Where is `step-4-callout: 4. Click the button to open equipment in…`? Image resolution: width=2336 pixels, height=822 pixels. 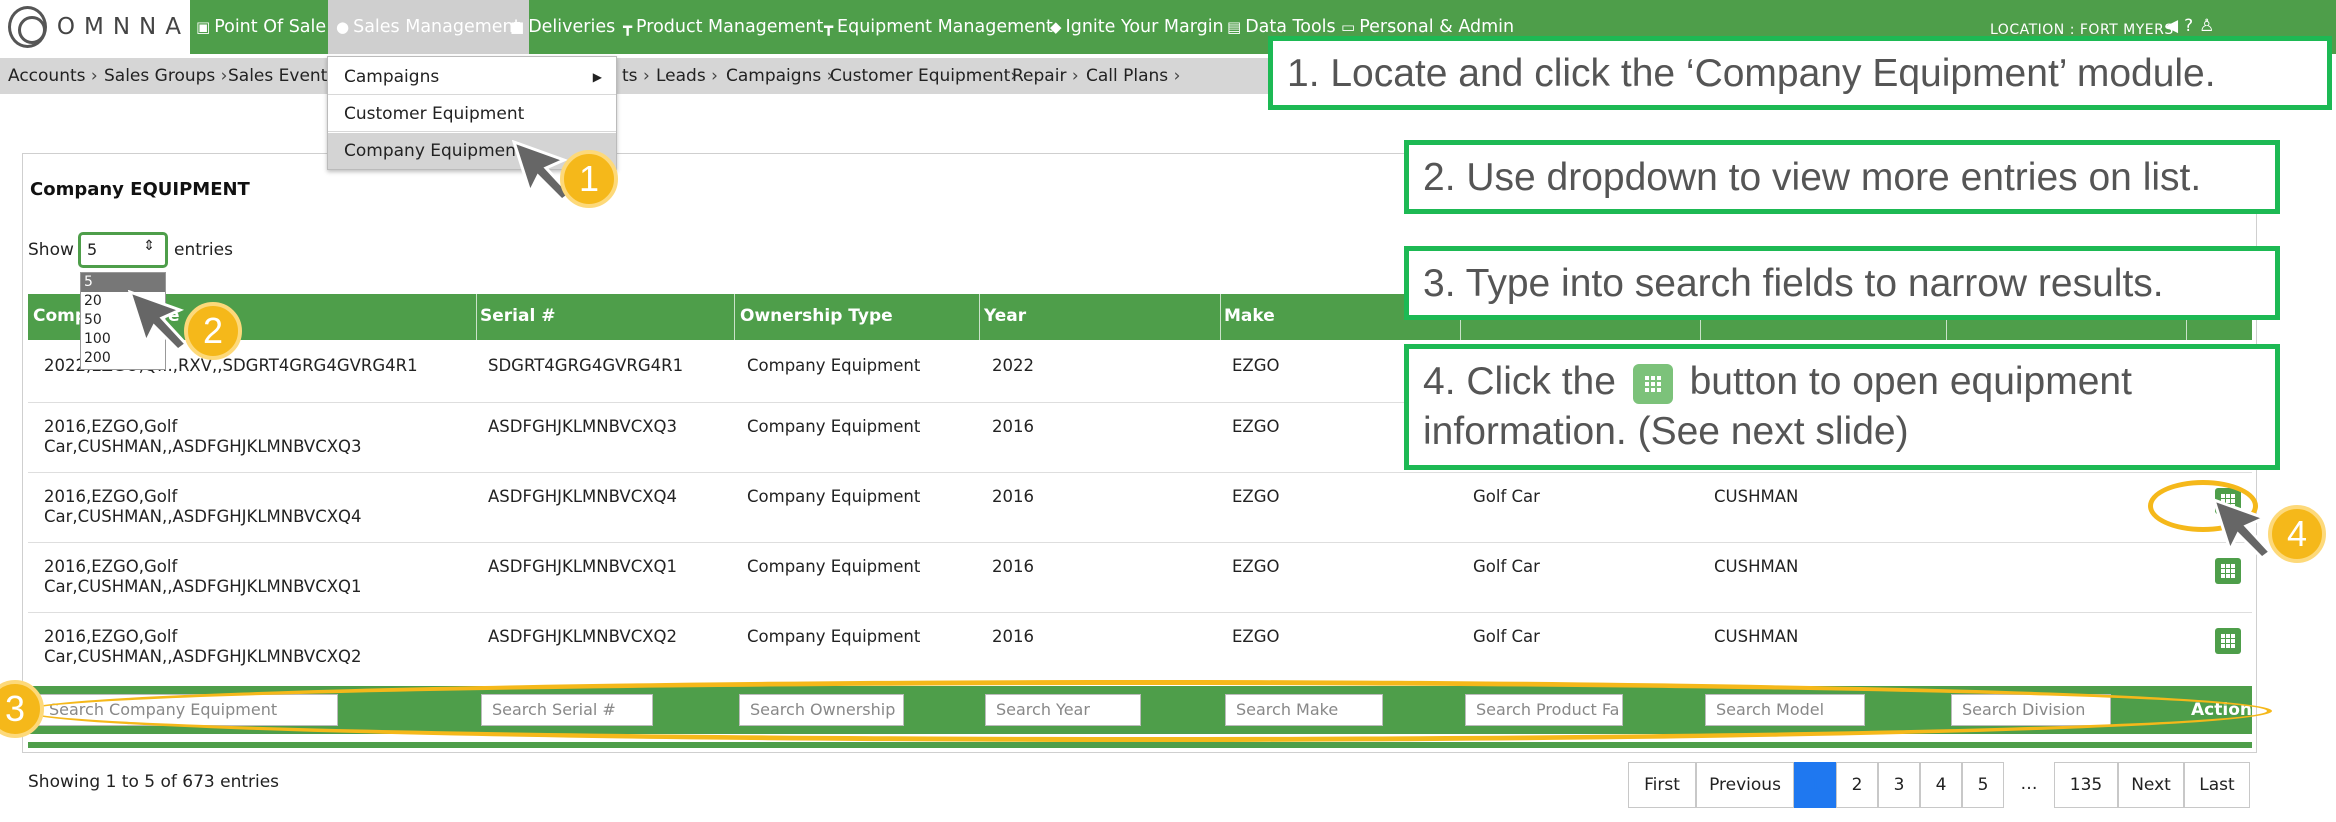 step-4-callout: 4. Click the button to open equipment in… is located at coordinates (1842, 407).